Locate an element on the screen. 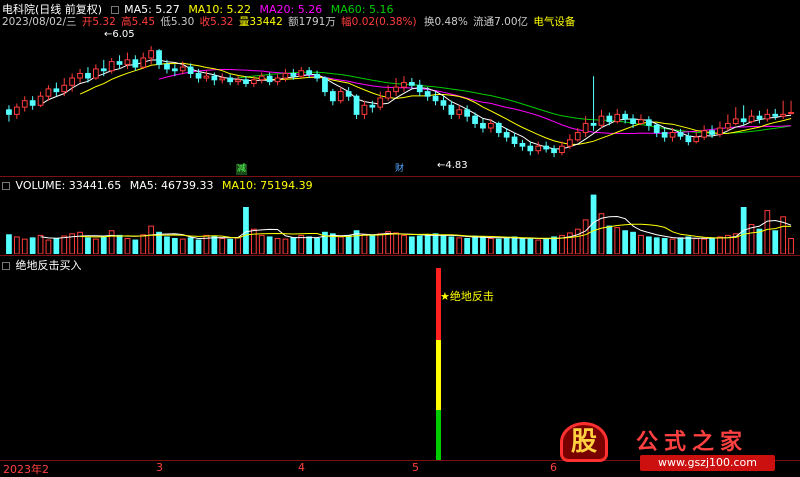  reduce-tag-text: 减 is located at coordinates (241, 169).